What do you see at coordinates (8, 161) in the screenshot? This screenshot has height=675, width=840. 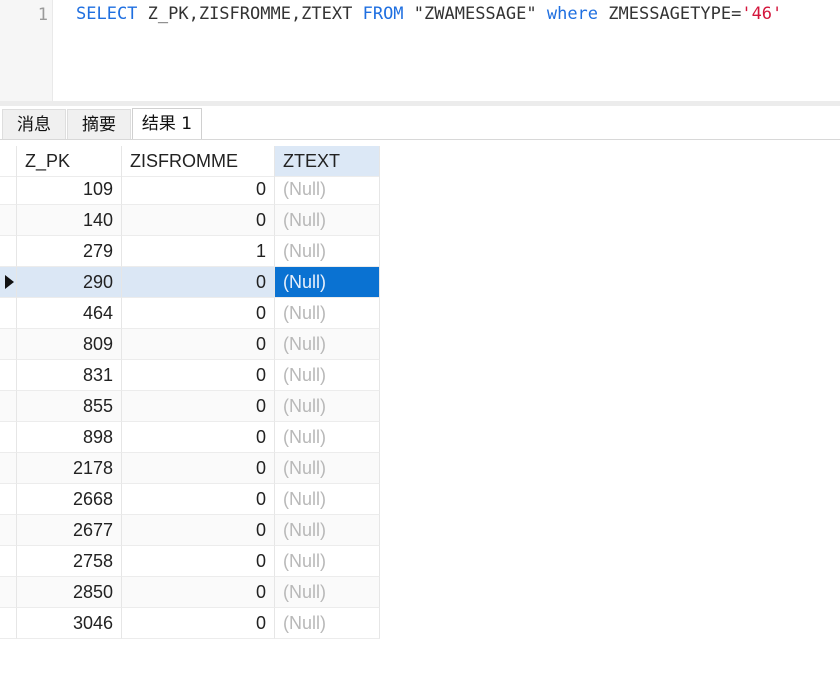 I see `row-selector-header` at bounding box center [8, 161].